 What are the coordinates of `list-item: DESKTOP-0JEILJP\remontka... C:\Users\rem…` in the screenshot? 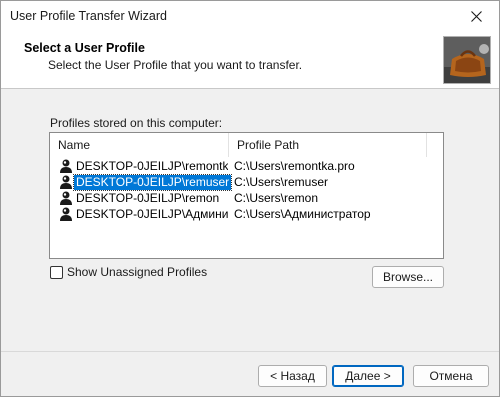 It's located at (246, 166).